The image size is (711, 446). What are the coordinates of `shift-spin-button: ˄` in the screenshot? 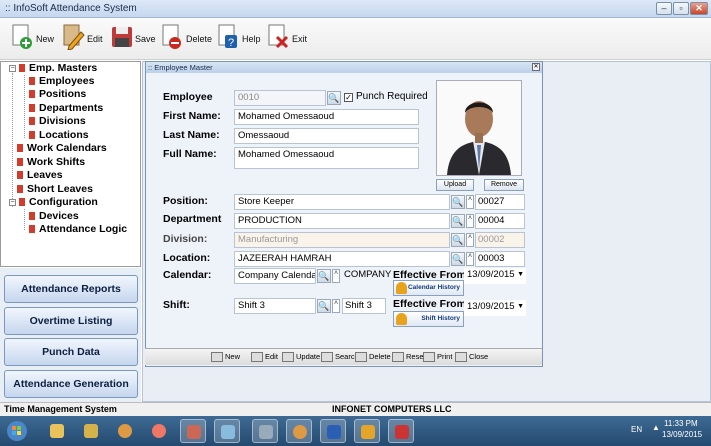 It's located at (336, 306).